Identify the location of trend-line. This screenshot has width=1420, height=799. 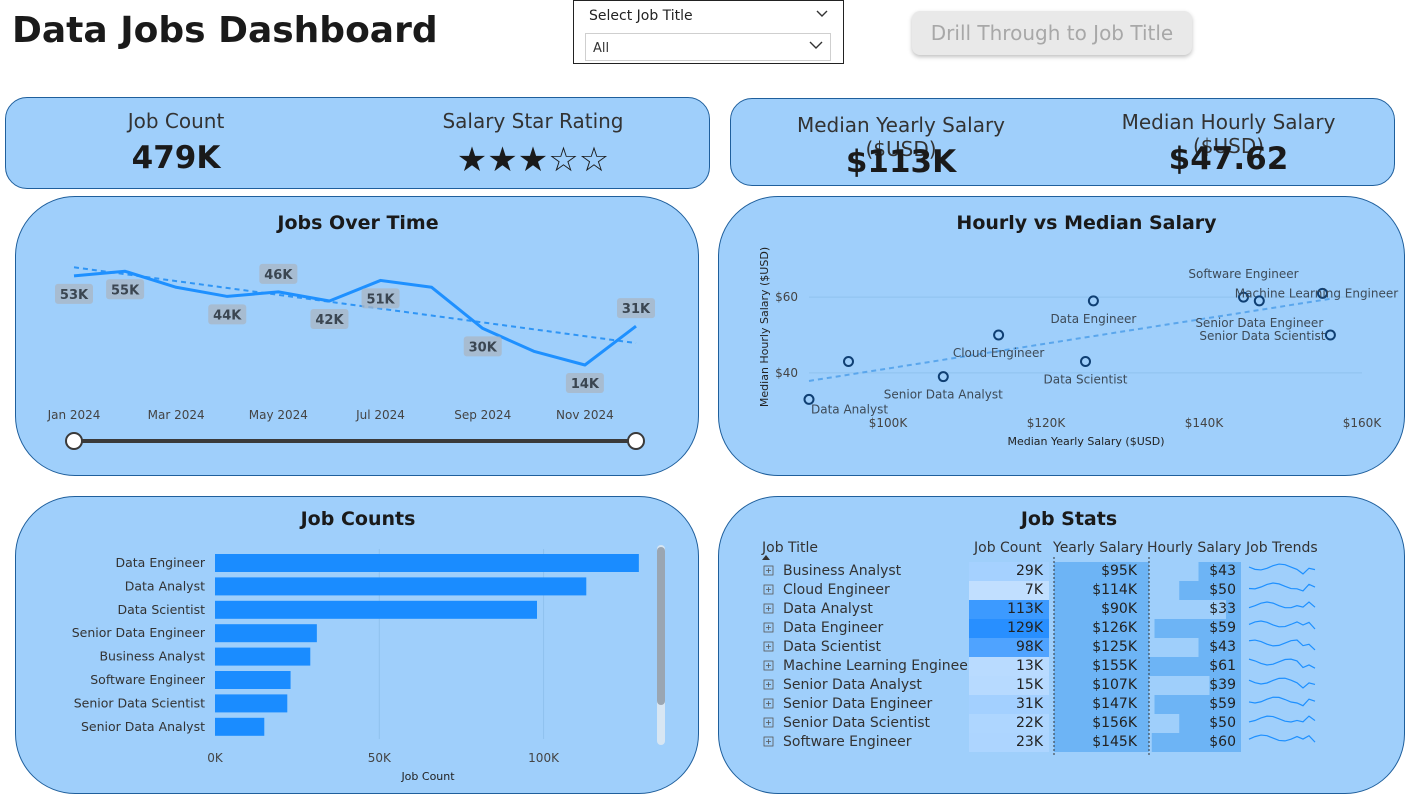
(355, 305).